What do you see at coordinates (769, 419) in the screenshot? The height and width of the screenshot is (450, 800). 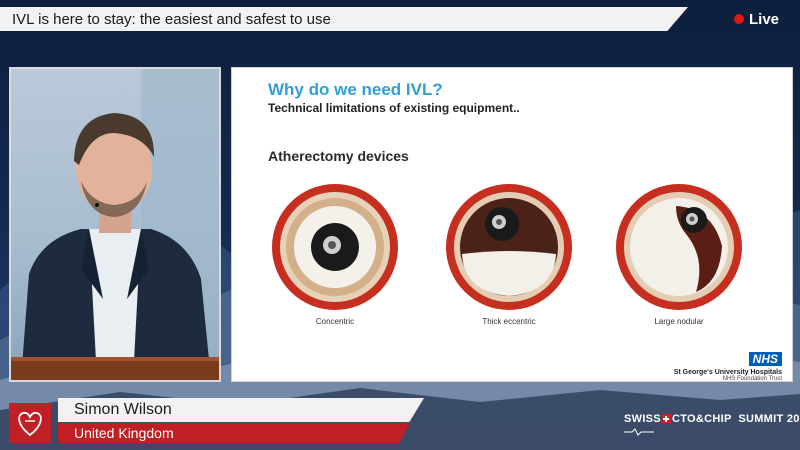 I see `event-name-right: SUMMIT 2022` at bounding box center [769, 419].